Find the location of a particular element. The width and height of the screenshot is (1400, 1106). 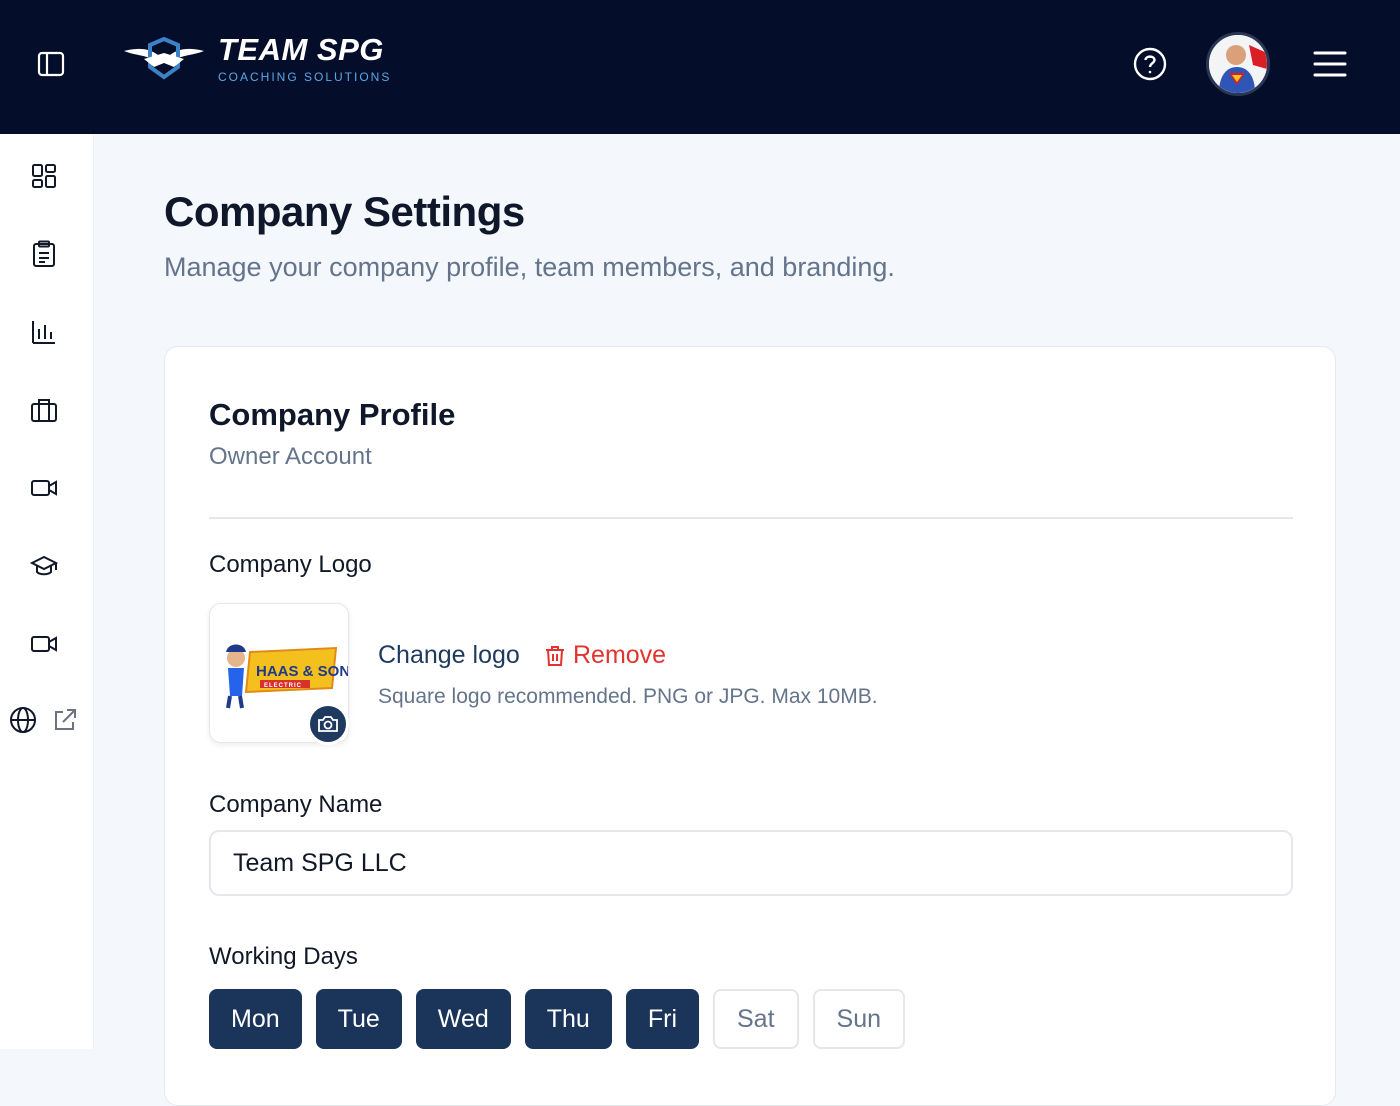

sidebar-item-jobs is located at coordinates (44, 410).